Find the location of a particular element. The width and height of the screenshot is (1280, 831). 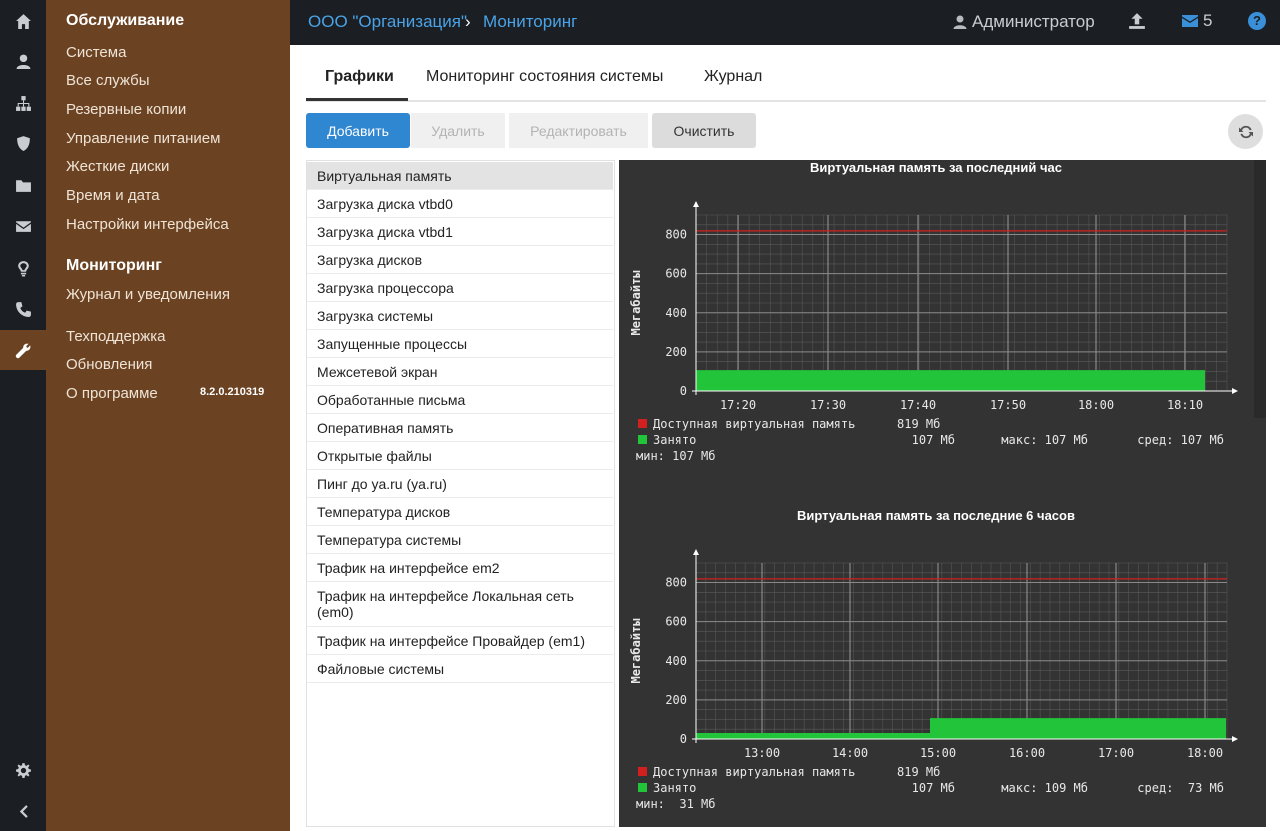

phone-icon is located at coordinates (23, 309).